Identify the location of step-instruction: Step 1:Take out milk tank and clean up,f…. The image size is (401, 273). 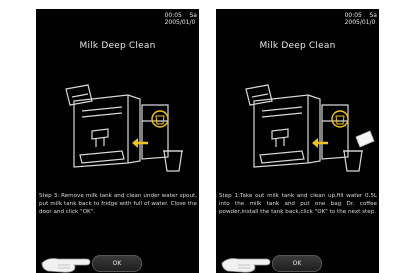
(298, 204).